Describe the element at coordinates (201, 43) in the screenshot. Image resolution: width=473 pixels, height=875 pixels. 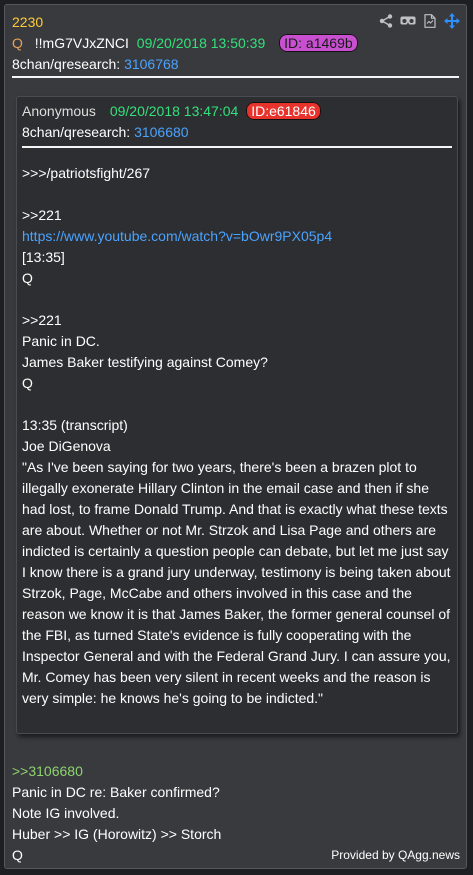
I see `post-timestamp: 09/20/2018 13:50:39` at that location.